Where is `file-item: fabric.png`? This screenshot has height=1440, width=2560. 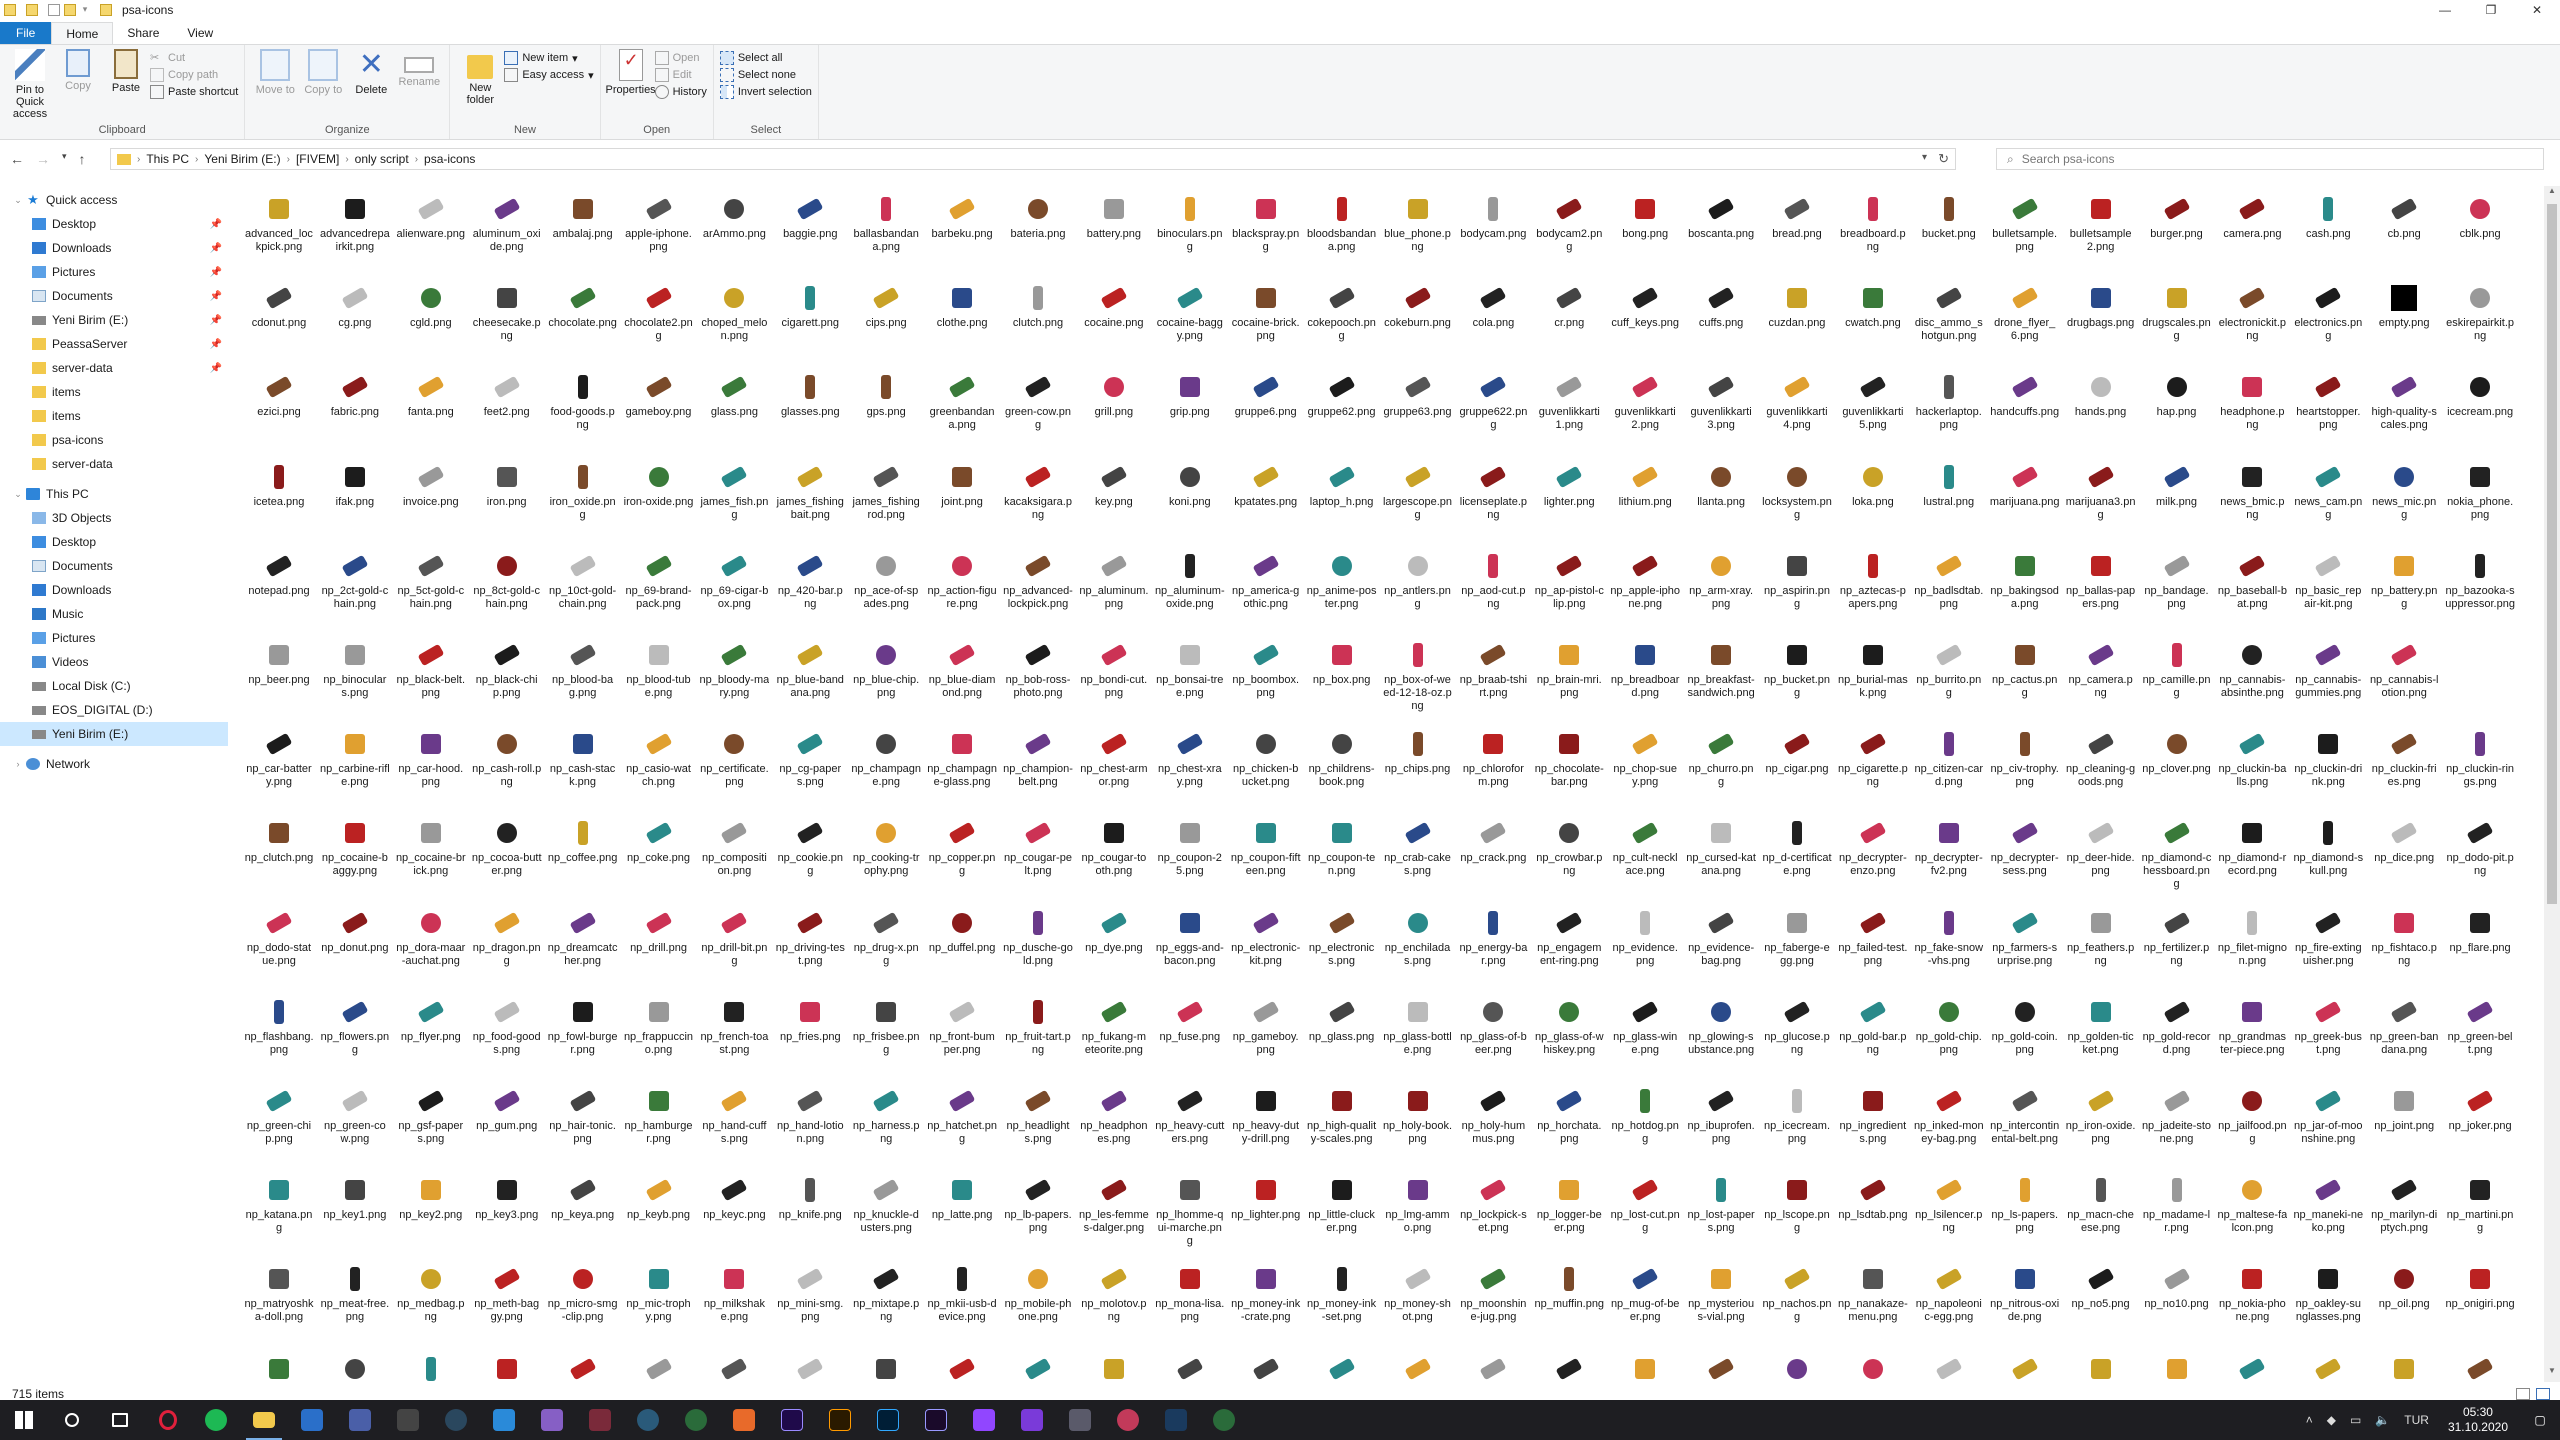
file-item: fabric.png is located at coordinates (355, 412).